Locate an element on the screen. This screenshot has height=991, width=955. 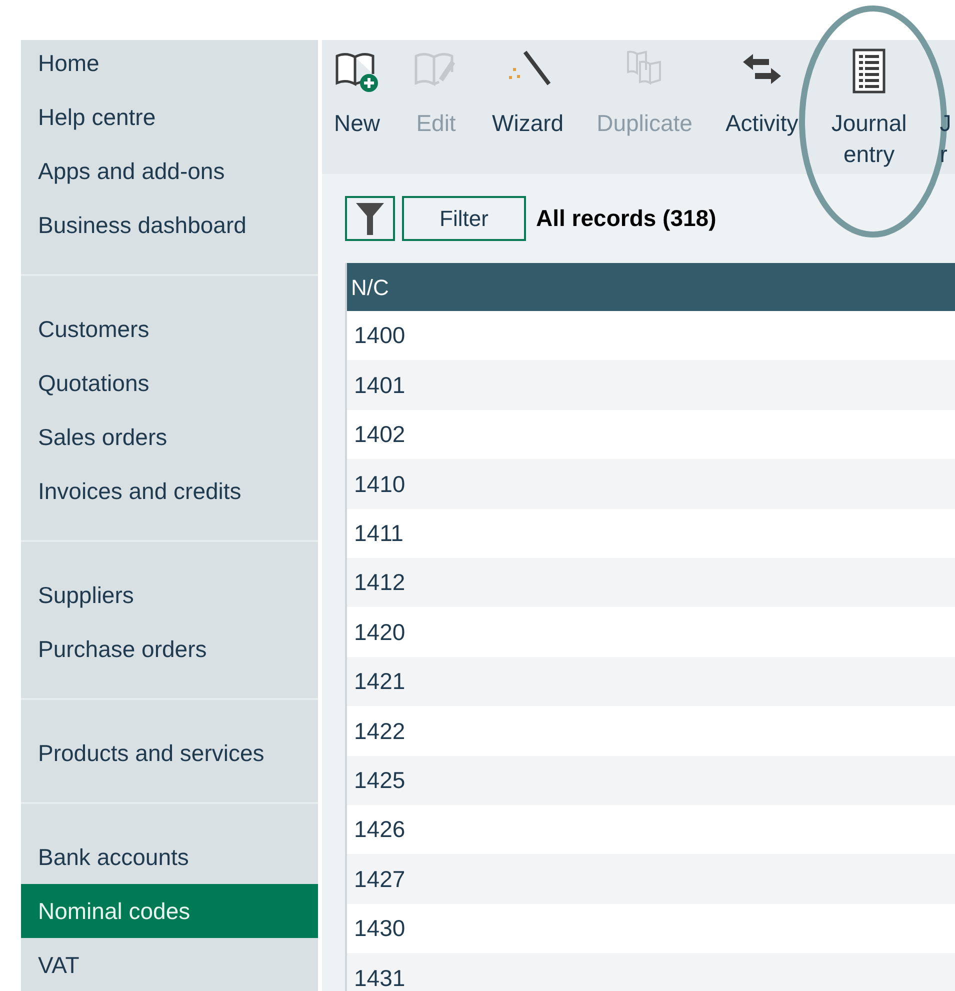
sidebar-item: Sales orders is located at coordinates (169, 437).